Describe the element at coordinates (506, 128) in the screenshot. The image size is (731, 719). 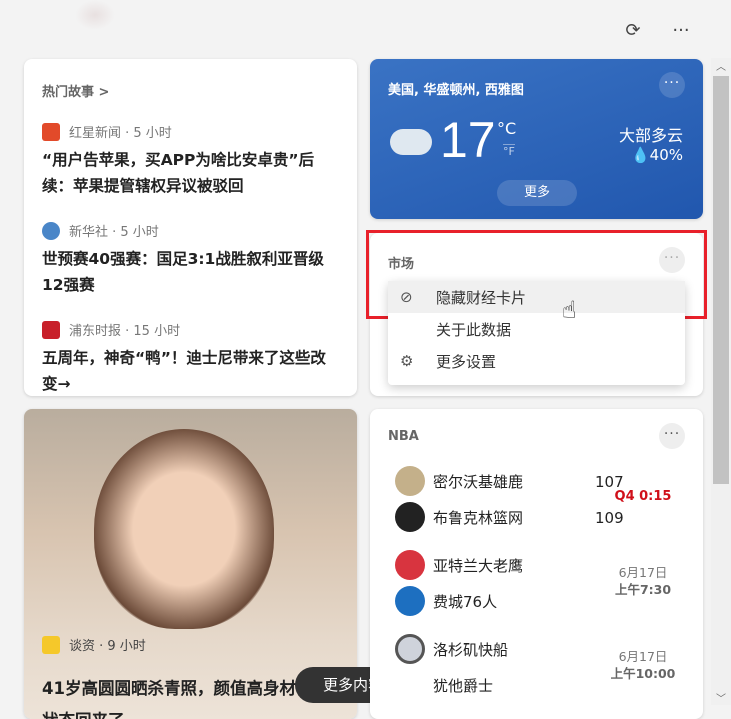
I see `unit-celsius: °C` at that location.